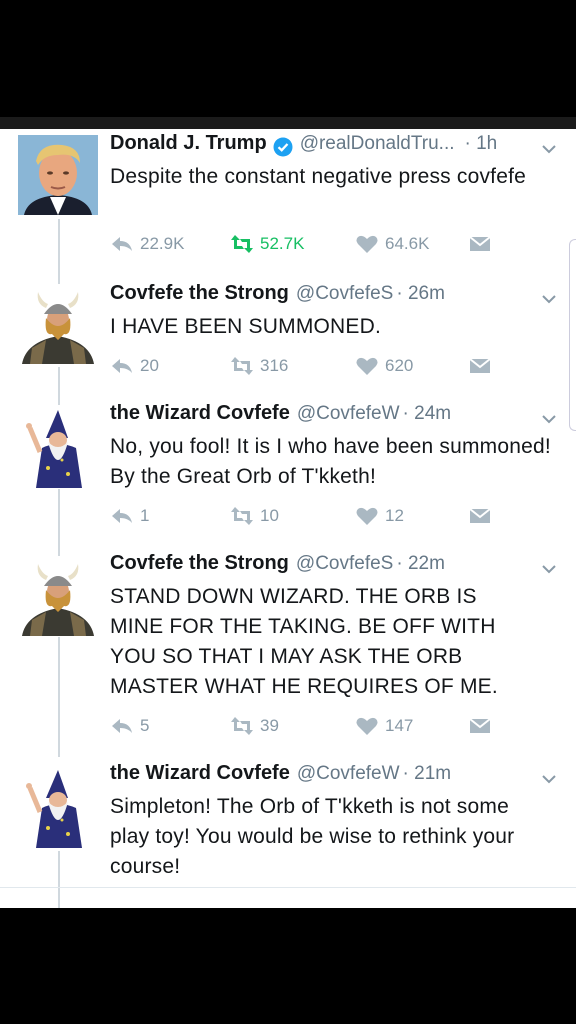 Image resolution: width=576 pixels, height=1024 pixels. What do you see at coordinates (384, 726) in the screenshot?
I see `like-button: 147` at bounding box center [384, 726].